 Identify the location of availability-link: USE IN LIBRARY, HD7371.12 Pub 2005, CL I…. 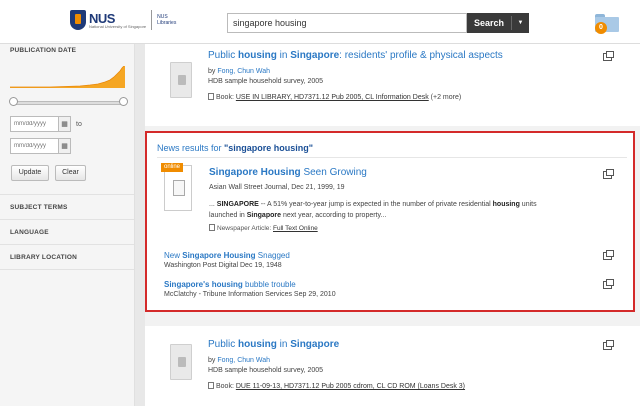
(332, 97).